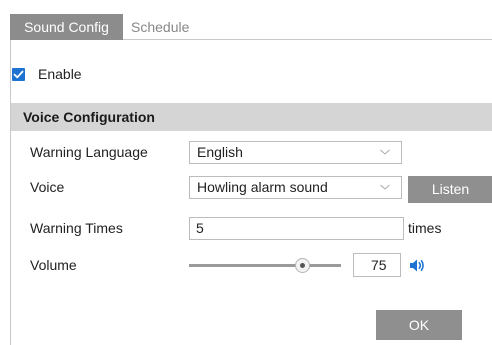 This screenshot has width=492, height=345. I want to click on speaker-icon, so click(417, 265).